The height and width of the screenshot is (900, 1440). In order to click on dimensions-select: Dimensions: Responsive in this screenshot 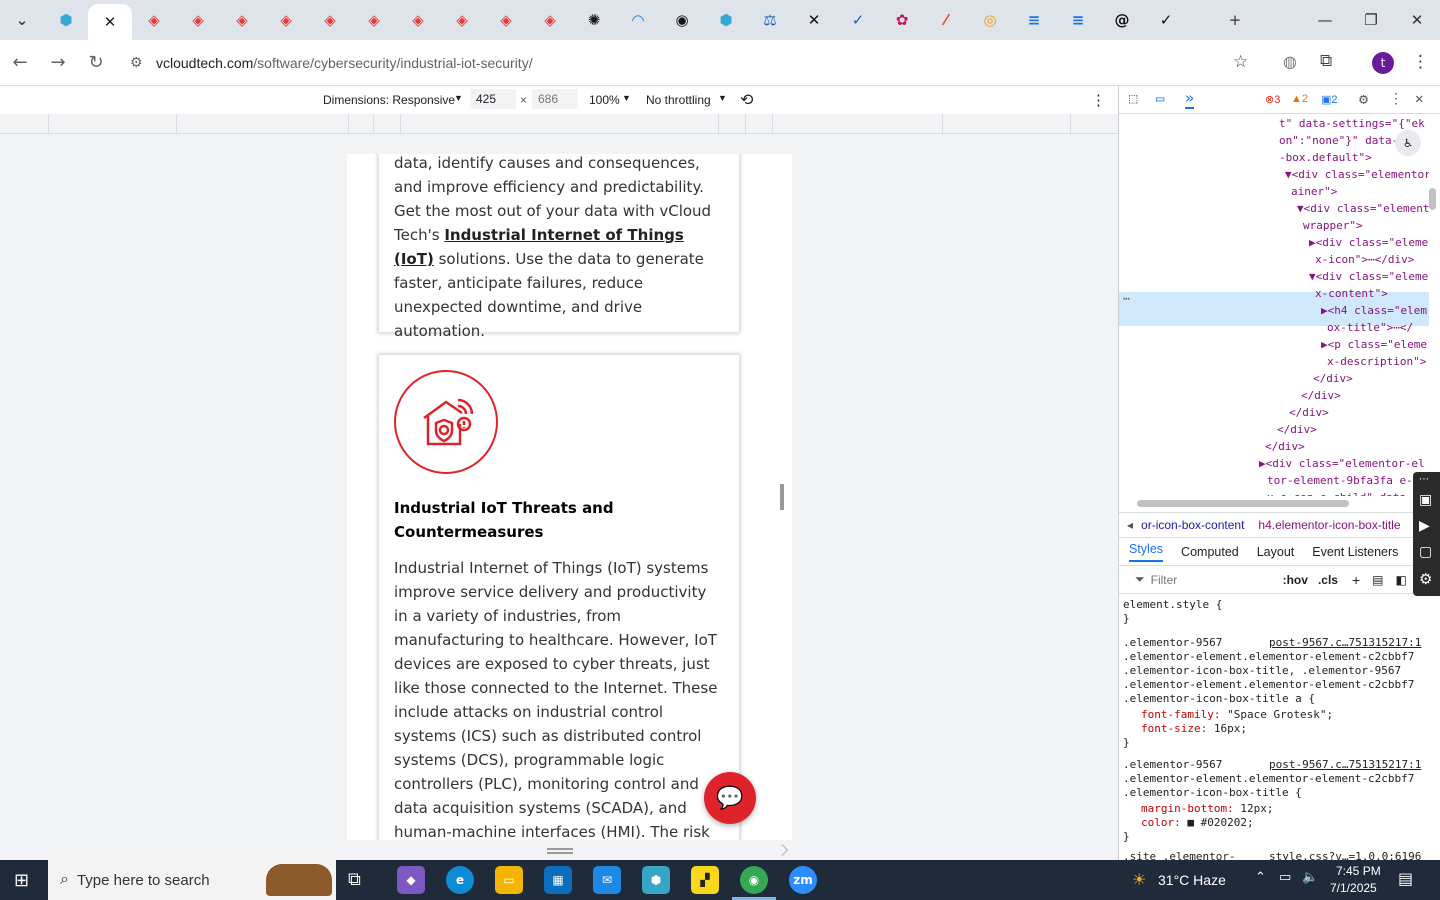, I will do `click(389, 100)`.